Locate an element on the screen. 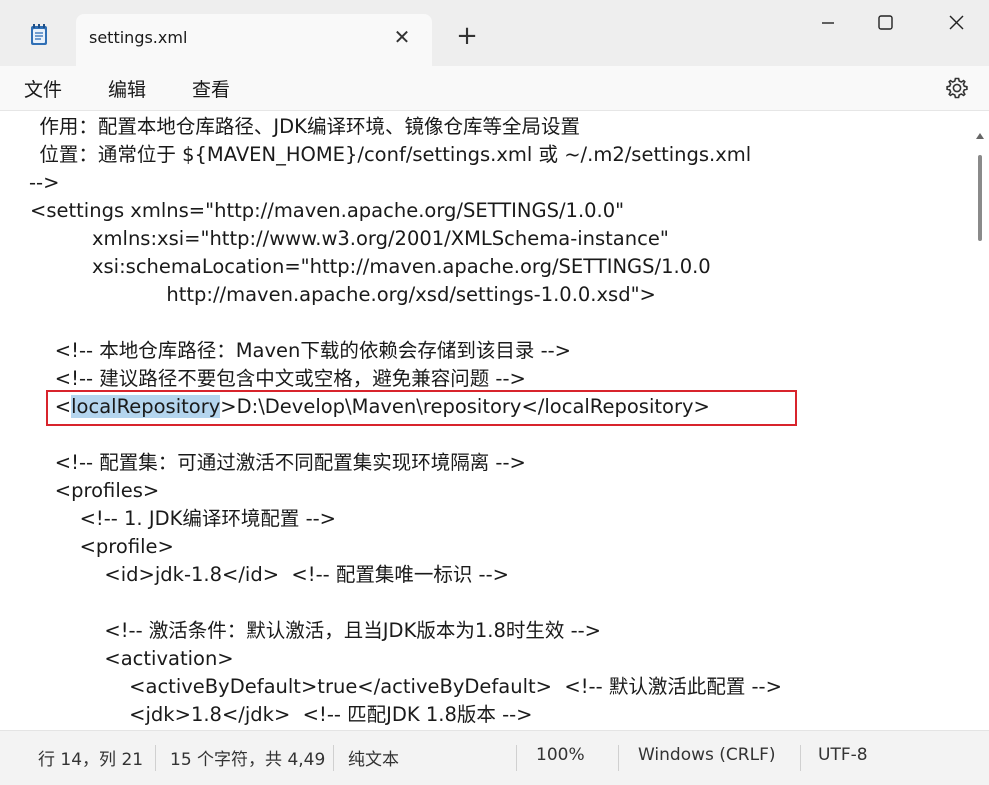 Image resolution: width=989 pixels, height=785 pixels. close-tab-icon: ✕ is located at coordinates (402, 38).